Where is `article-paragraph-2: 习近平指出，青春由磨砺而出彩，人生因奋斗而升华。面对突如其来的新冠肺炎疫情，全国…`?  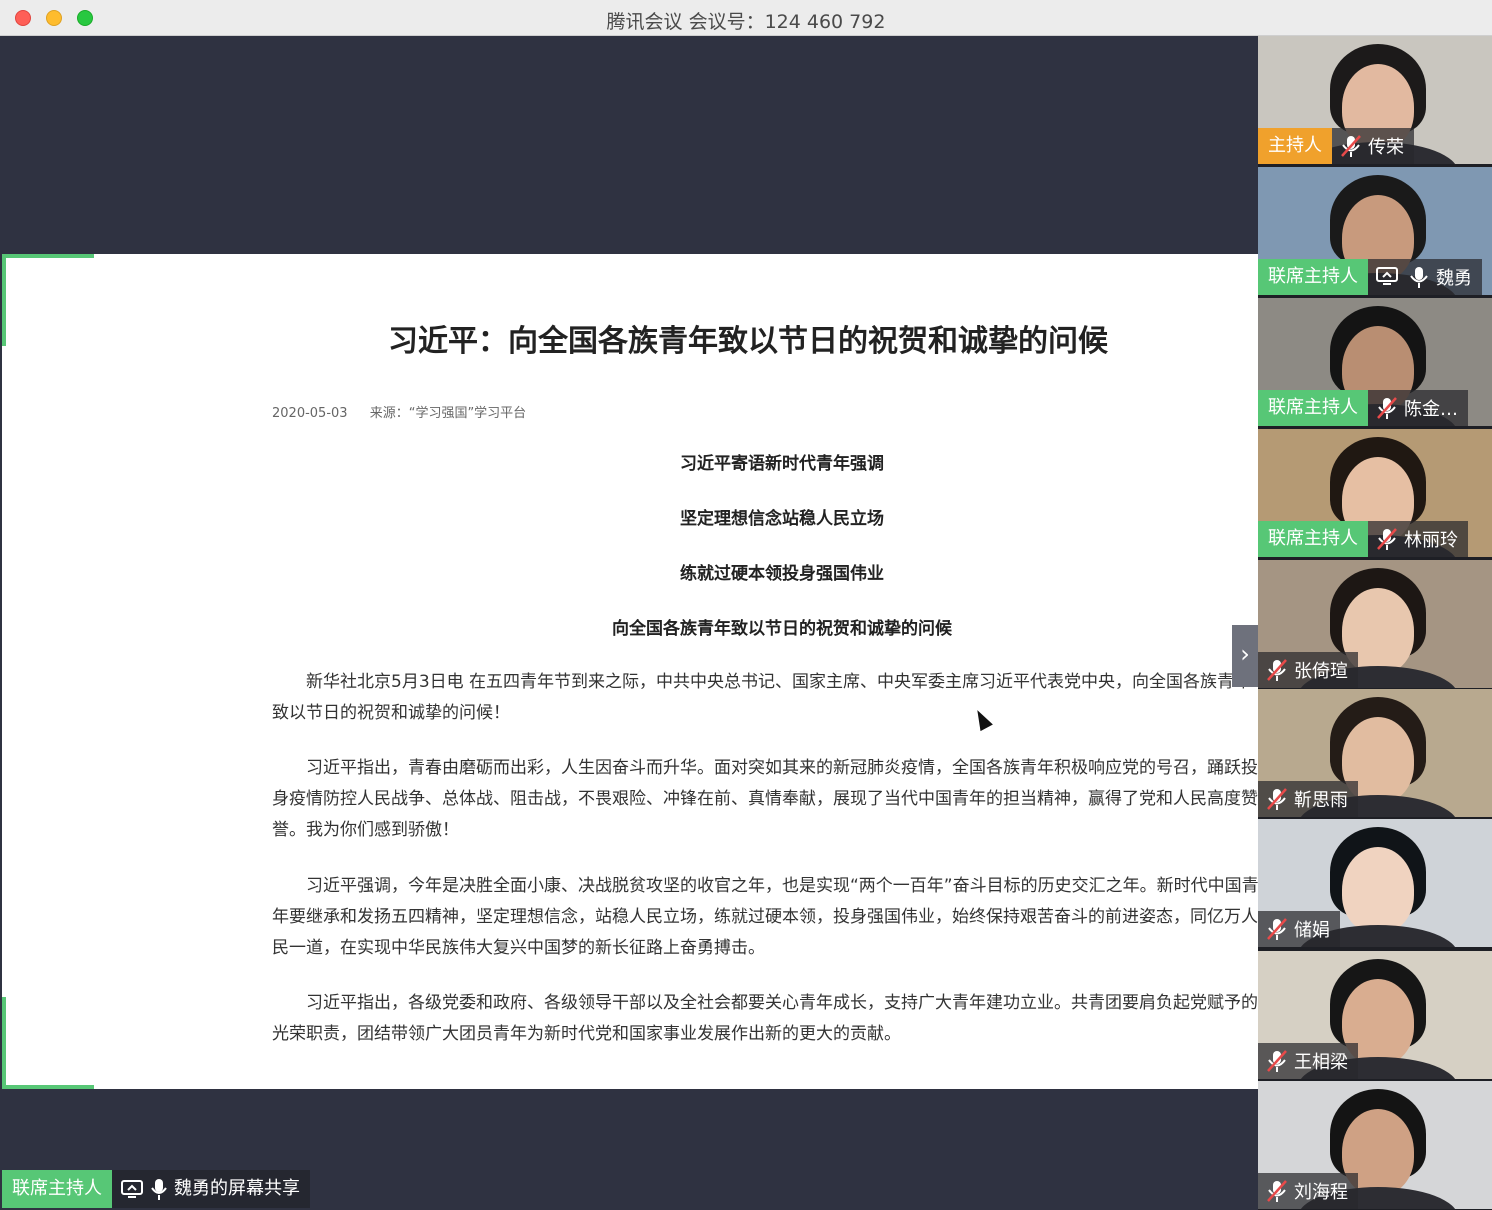
article-paragraph-2: 习近平指出，青春由磨砺而出彩，人生因奋斗而升华。面对突如其来的新冠肺炎疫情，全国… is located at coordinates (765, 799).